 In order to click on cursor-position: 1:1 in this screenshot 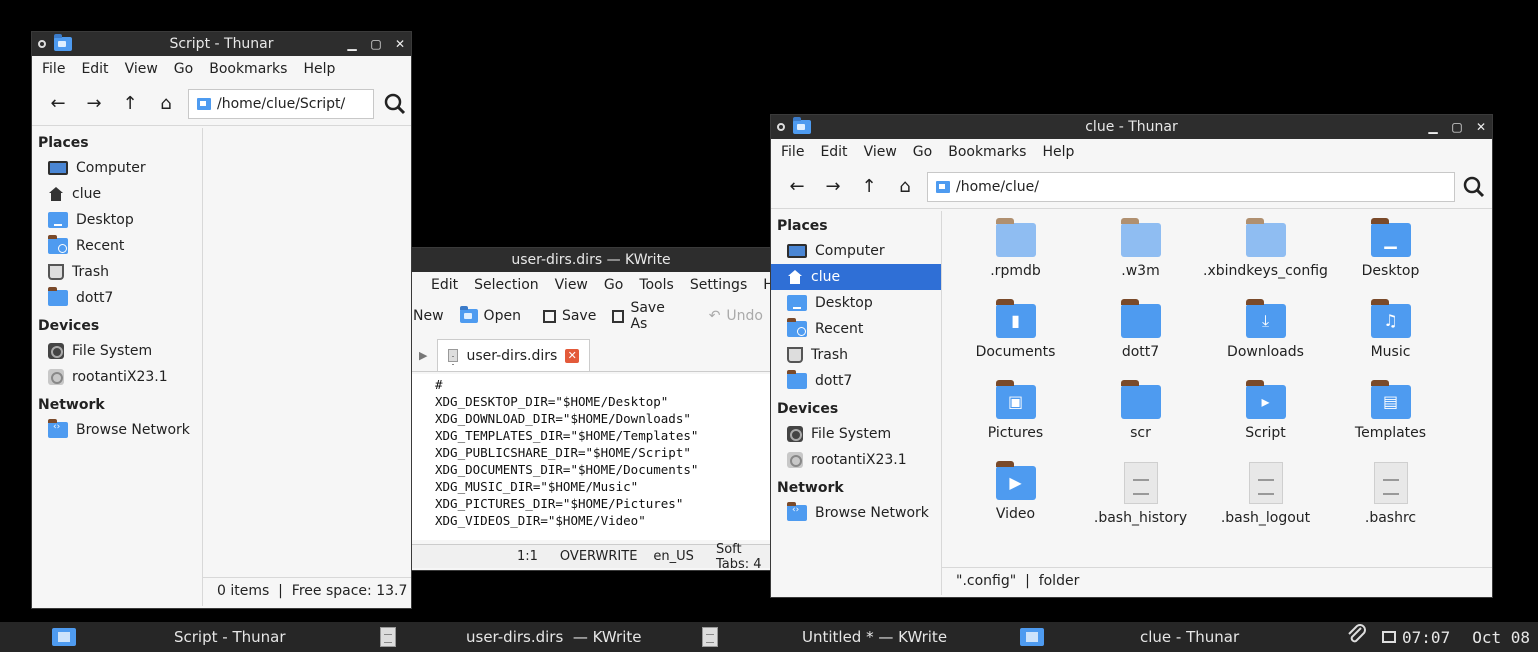, I will do `click(527, 556)`.